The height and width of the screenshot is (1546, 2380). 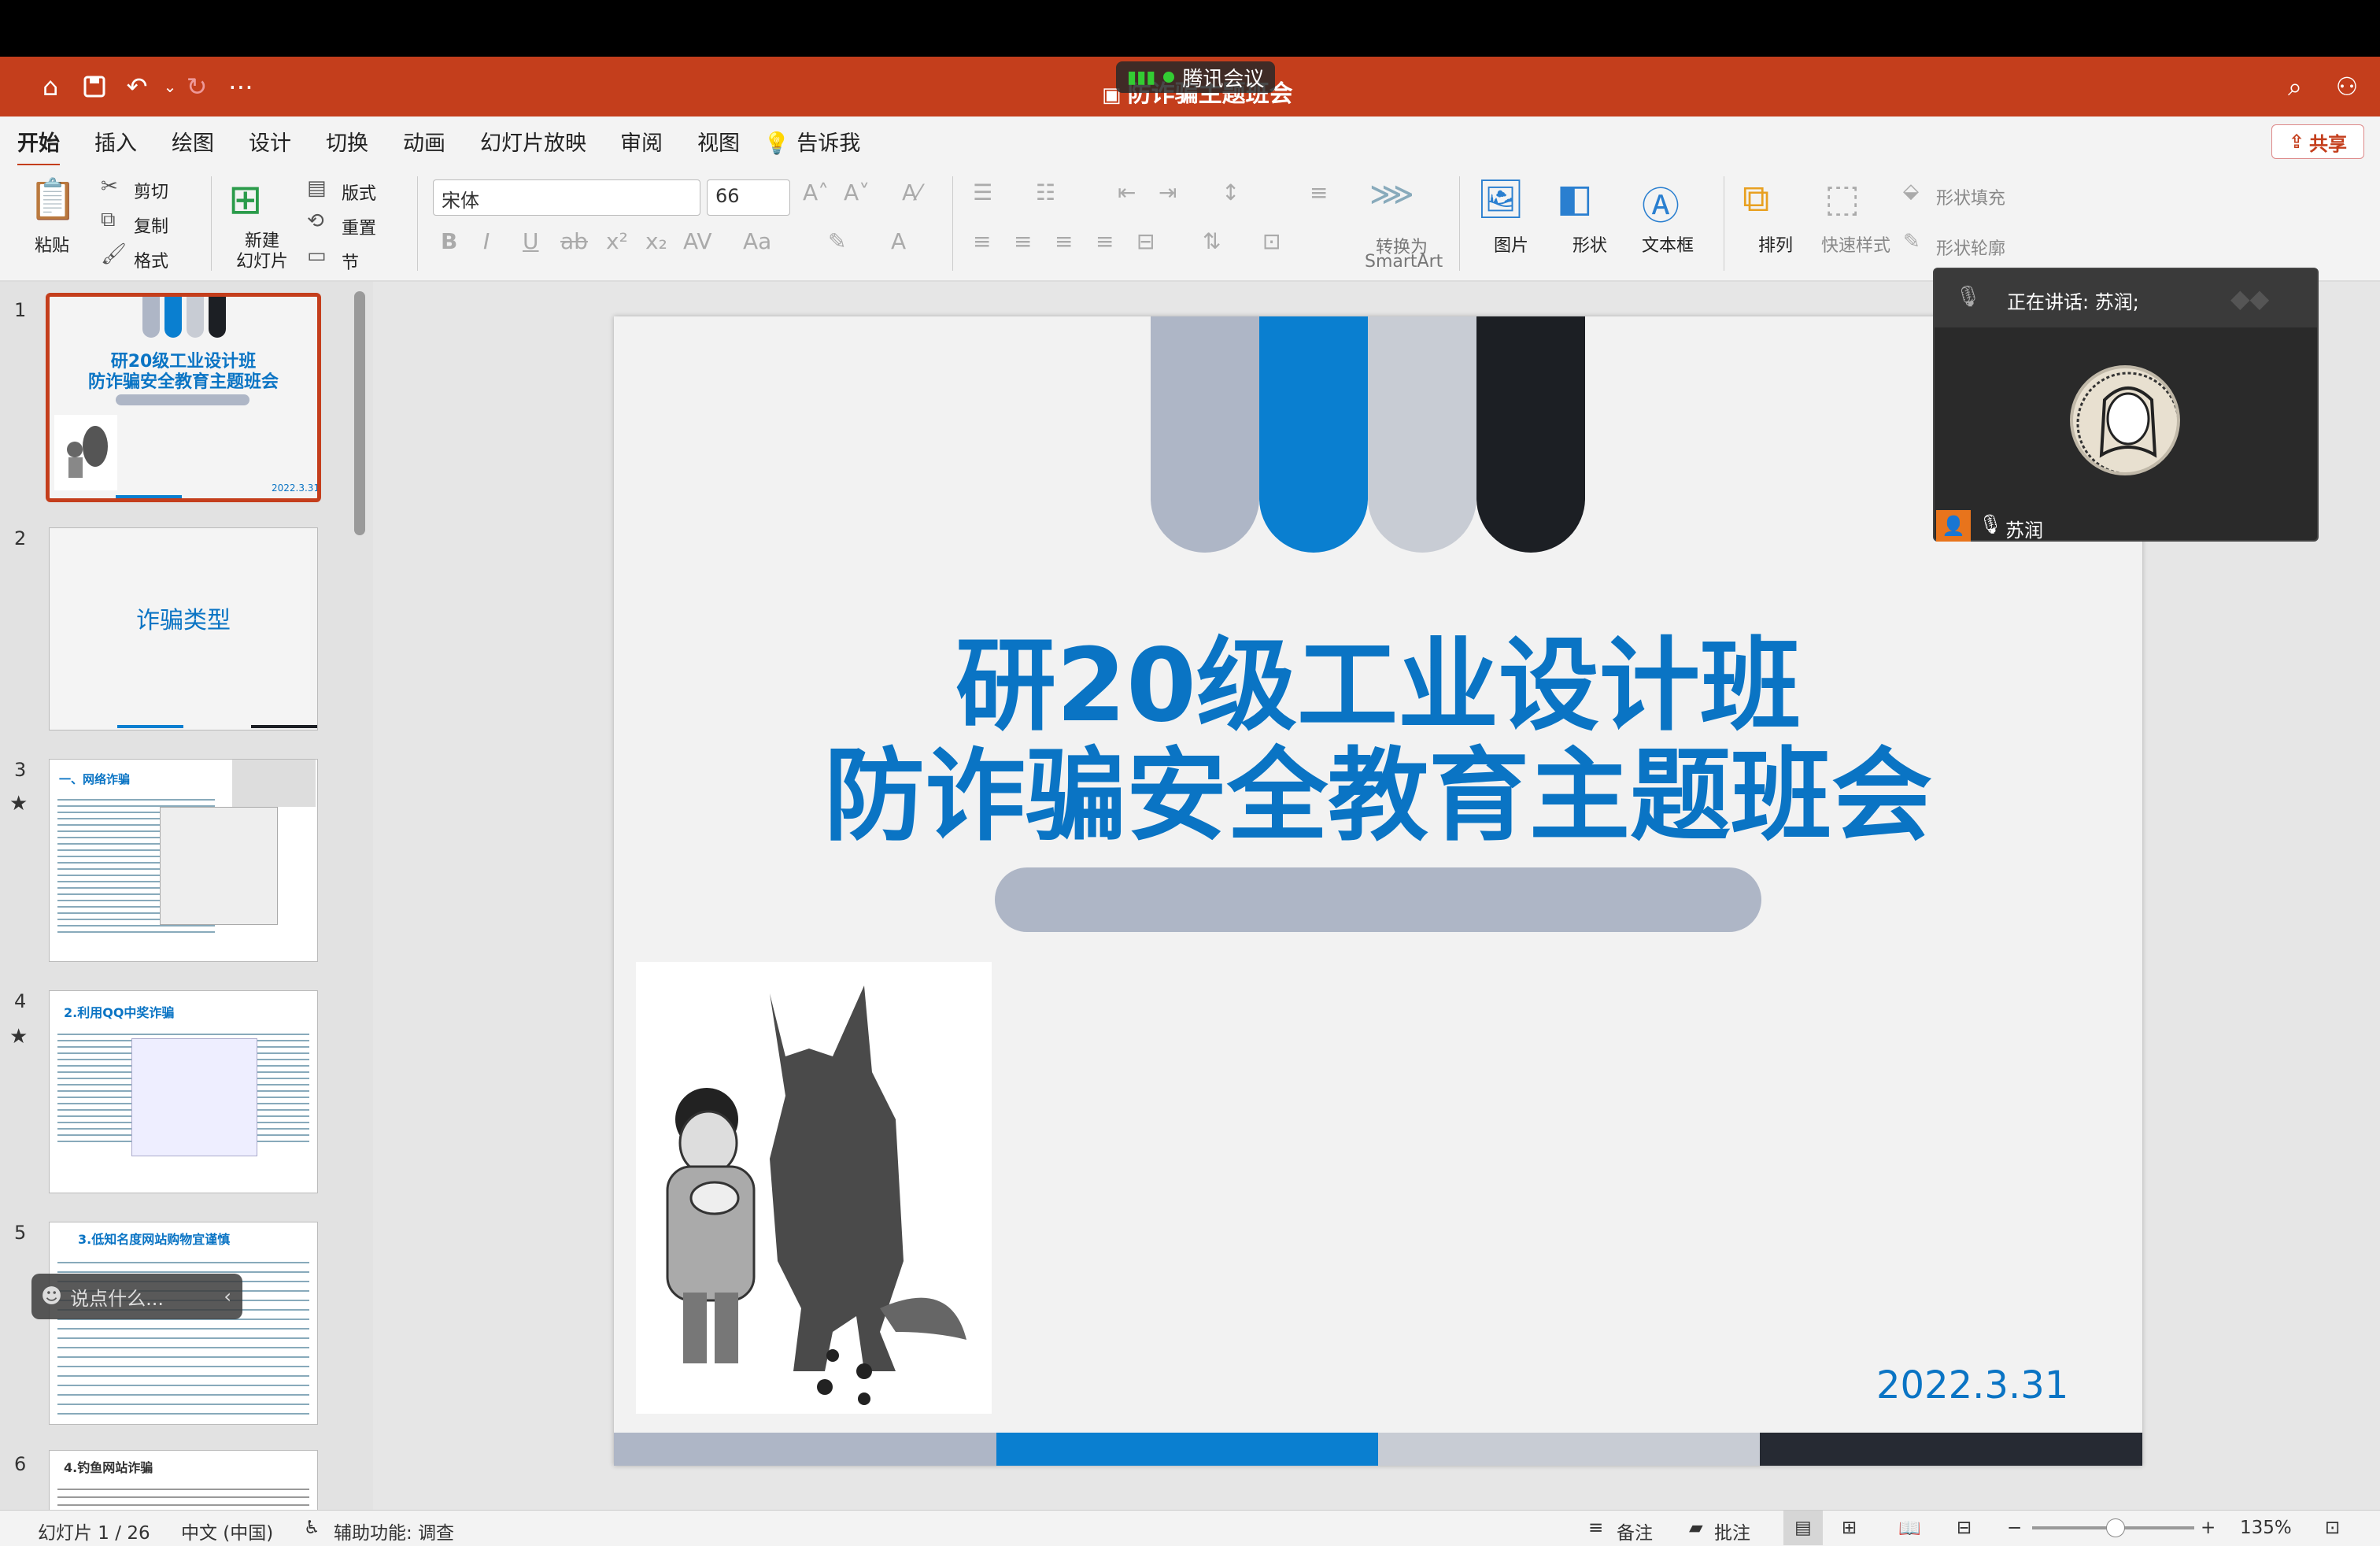 What do you see at coordinates (1378, 741) in the screenshot?
I see `slide-title: 研20级工业设计班 防诈骗安全教育主题班会` at bounding box center [1378, 741].